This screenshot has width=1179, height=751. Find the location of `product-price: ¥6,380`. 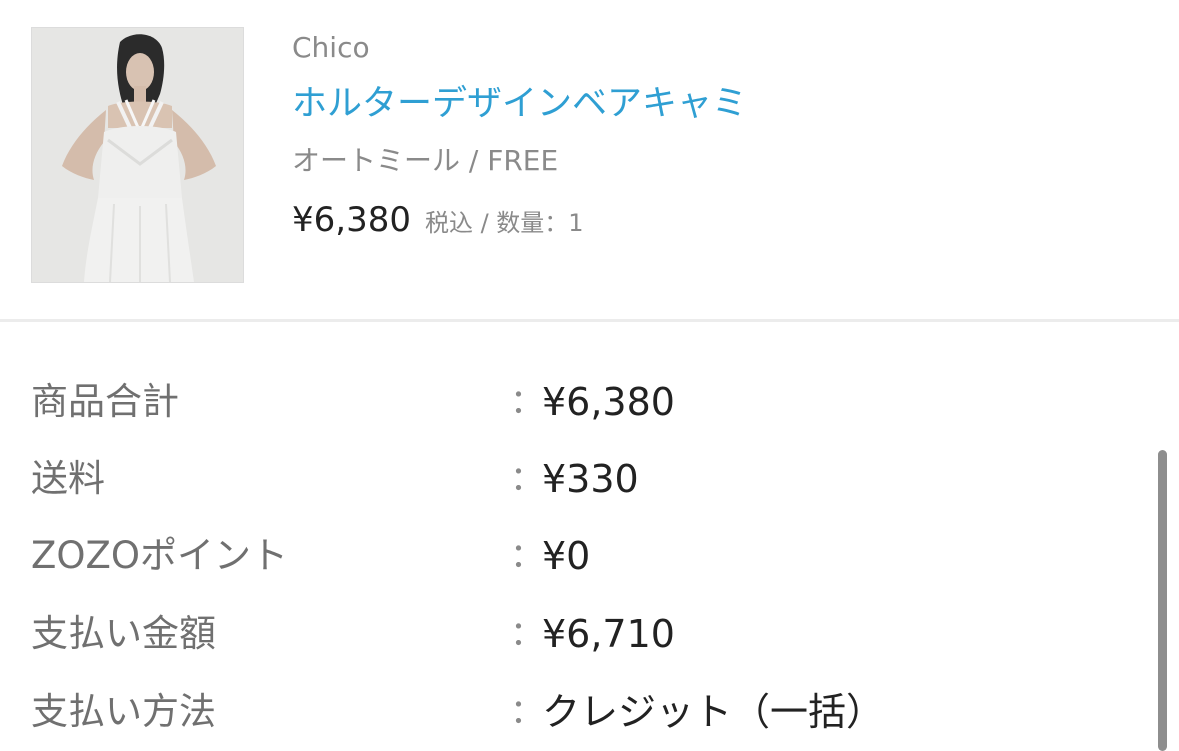

product-price: ¥6,380 is located at coordinates (351, 220).